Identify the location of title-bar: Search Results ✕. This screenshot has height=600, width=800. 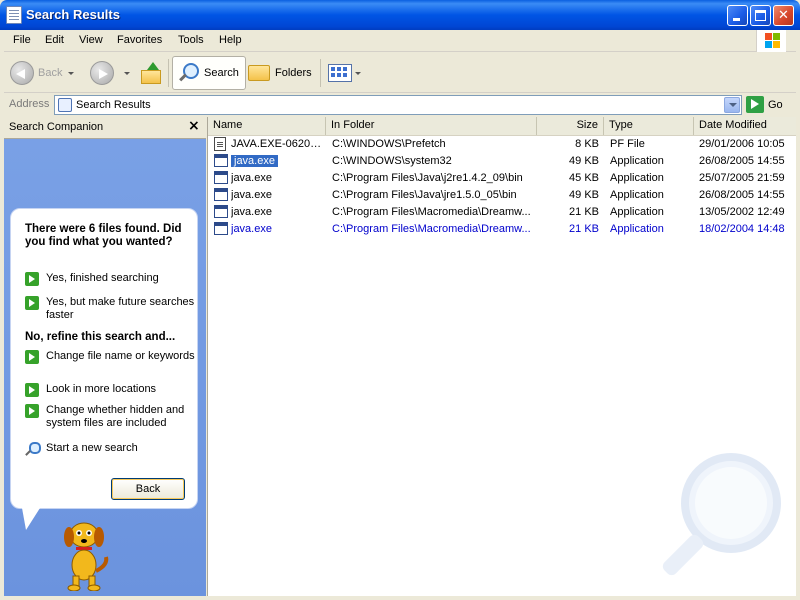
(400, 15).